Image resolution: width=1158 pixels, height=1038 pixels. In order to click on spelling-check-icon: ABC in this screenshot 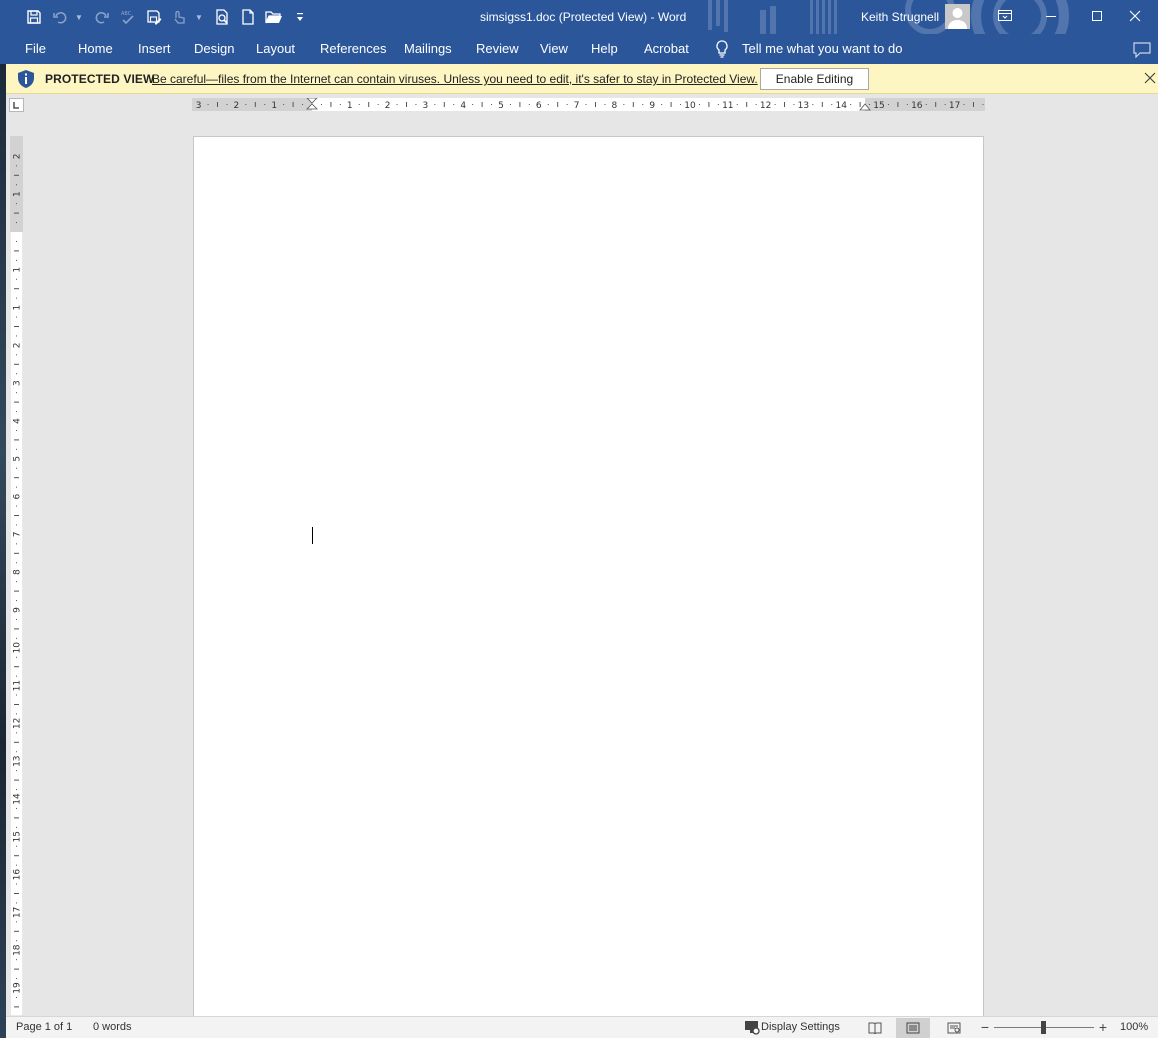, I will do `click(128, 17)`.